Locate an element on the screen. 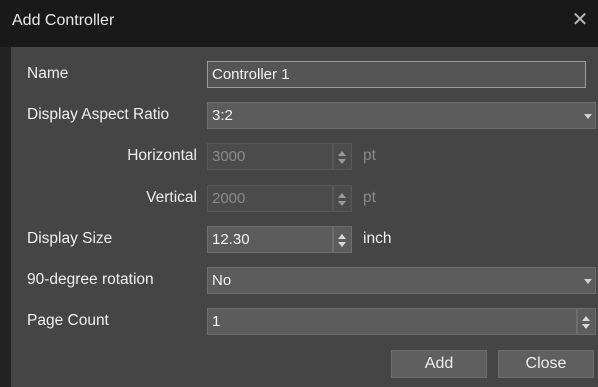  display-size-row: Display Size 12.30 inch is located at coordinates (304, 240).